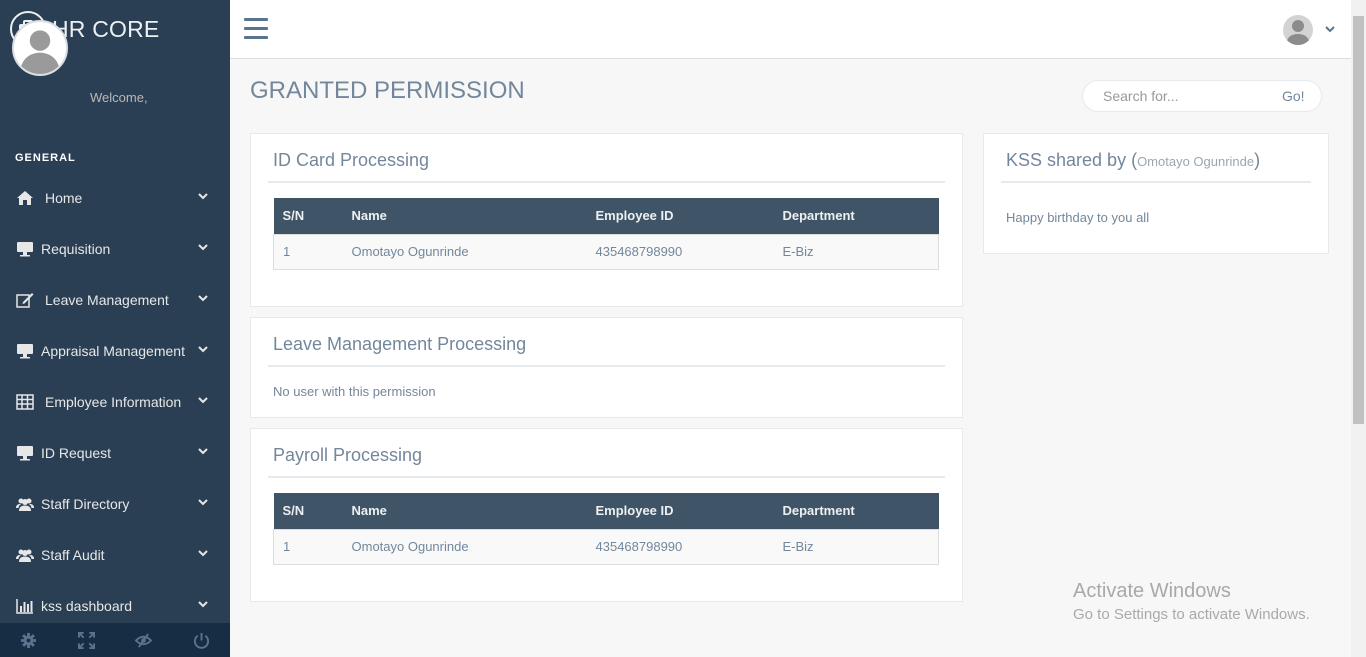 The height and width of the screenshot is (657, 1366). I want to click on sidebar-item-label: Leave Management, so click(107, 299).